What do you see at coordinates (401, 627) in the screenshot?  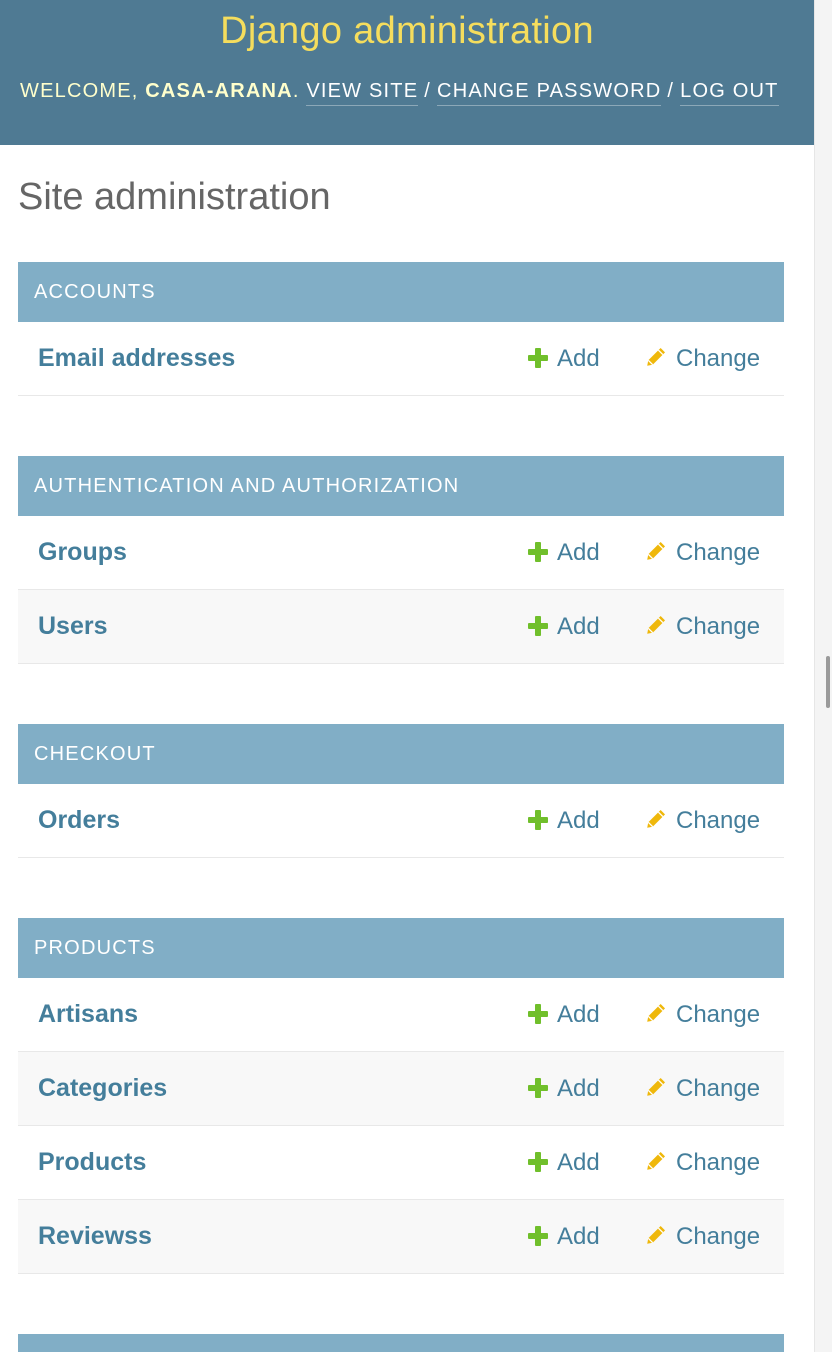 I see `model-row-users: Users Add Change` at bounding box center [401, 627].